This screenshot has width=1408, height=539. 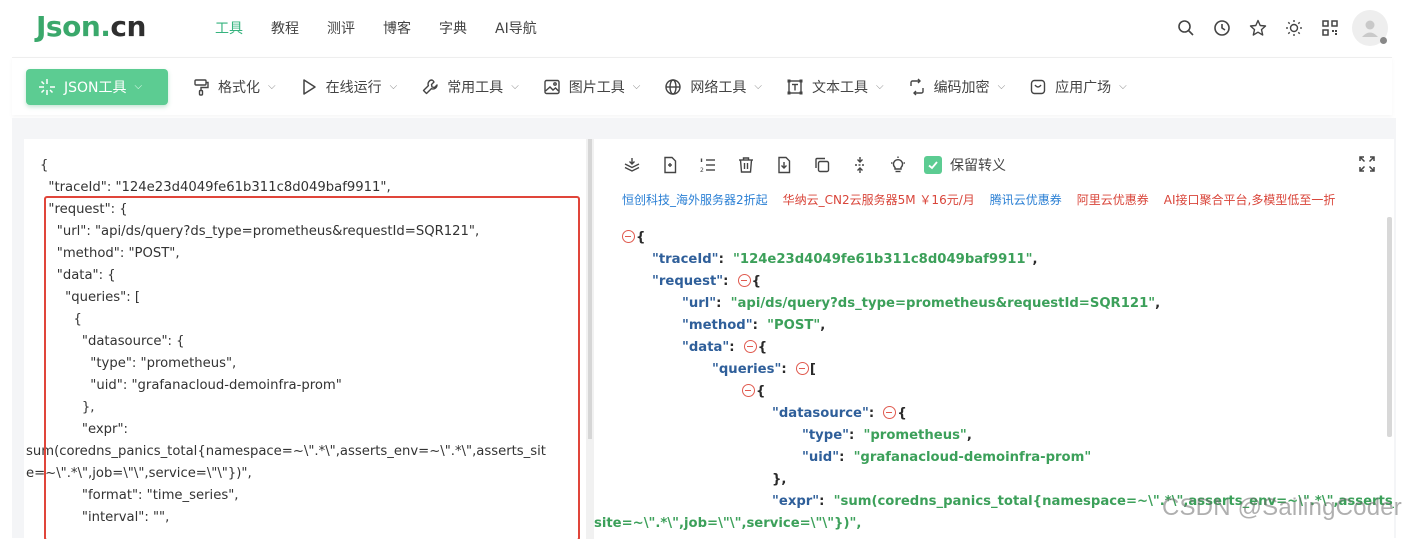 What do you see at coordinates (1389, 327) in the screenshot?
I see `viewer-scrollbar` at bounding box center [1389, 327].